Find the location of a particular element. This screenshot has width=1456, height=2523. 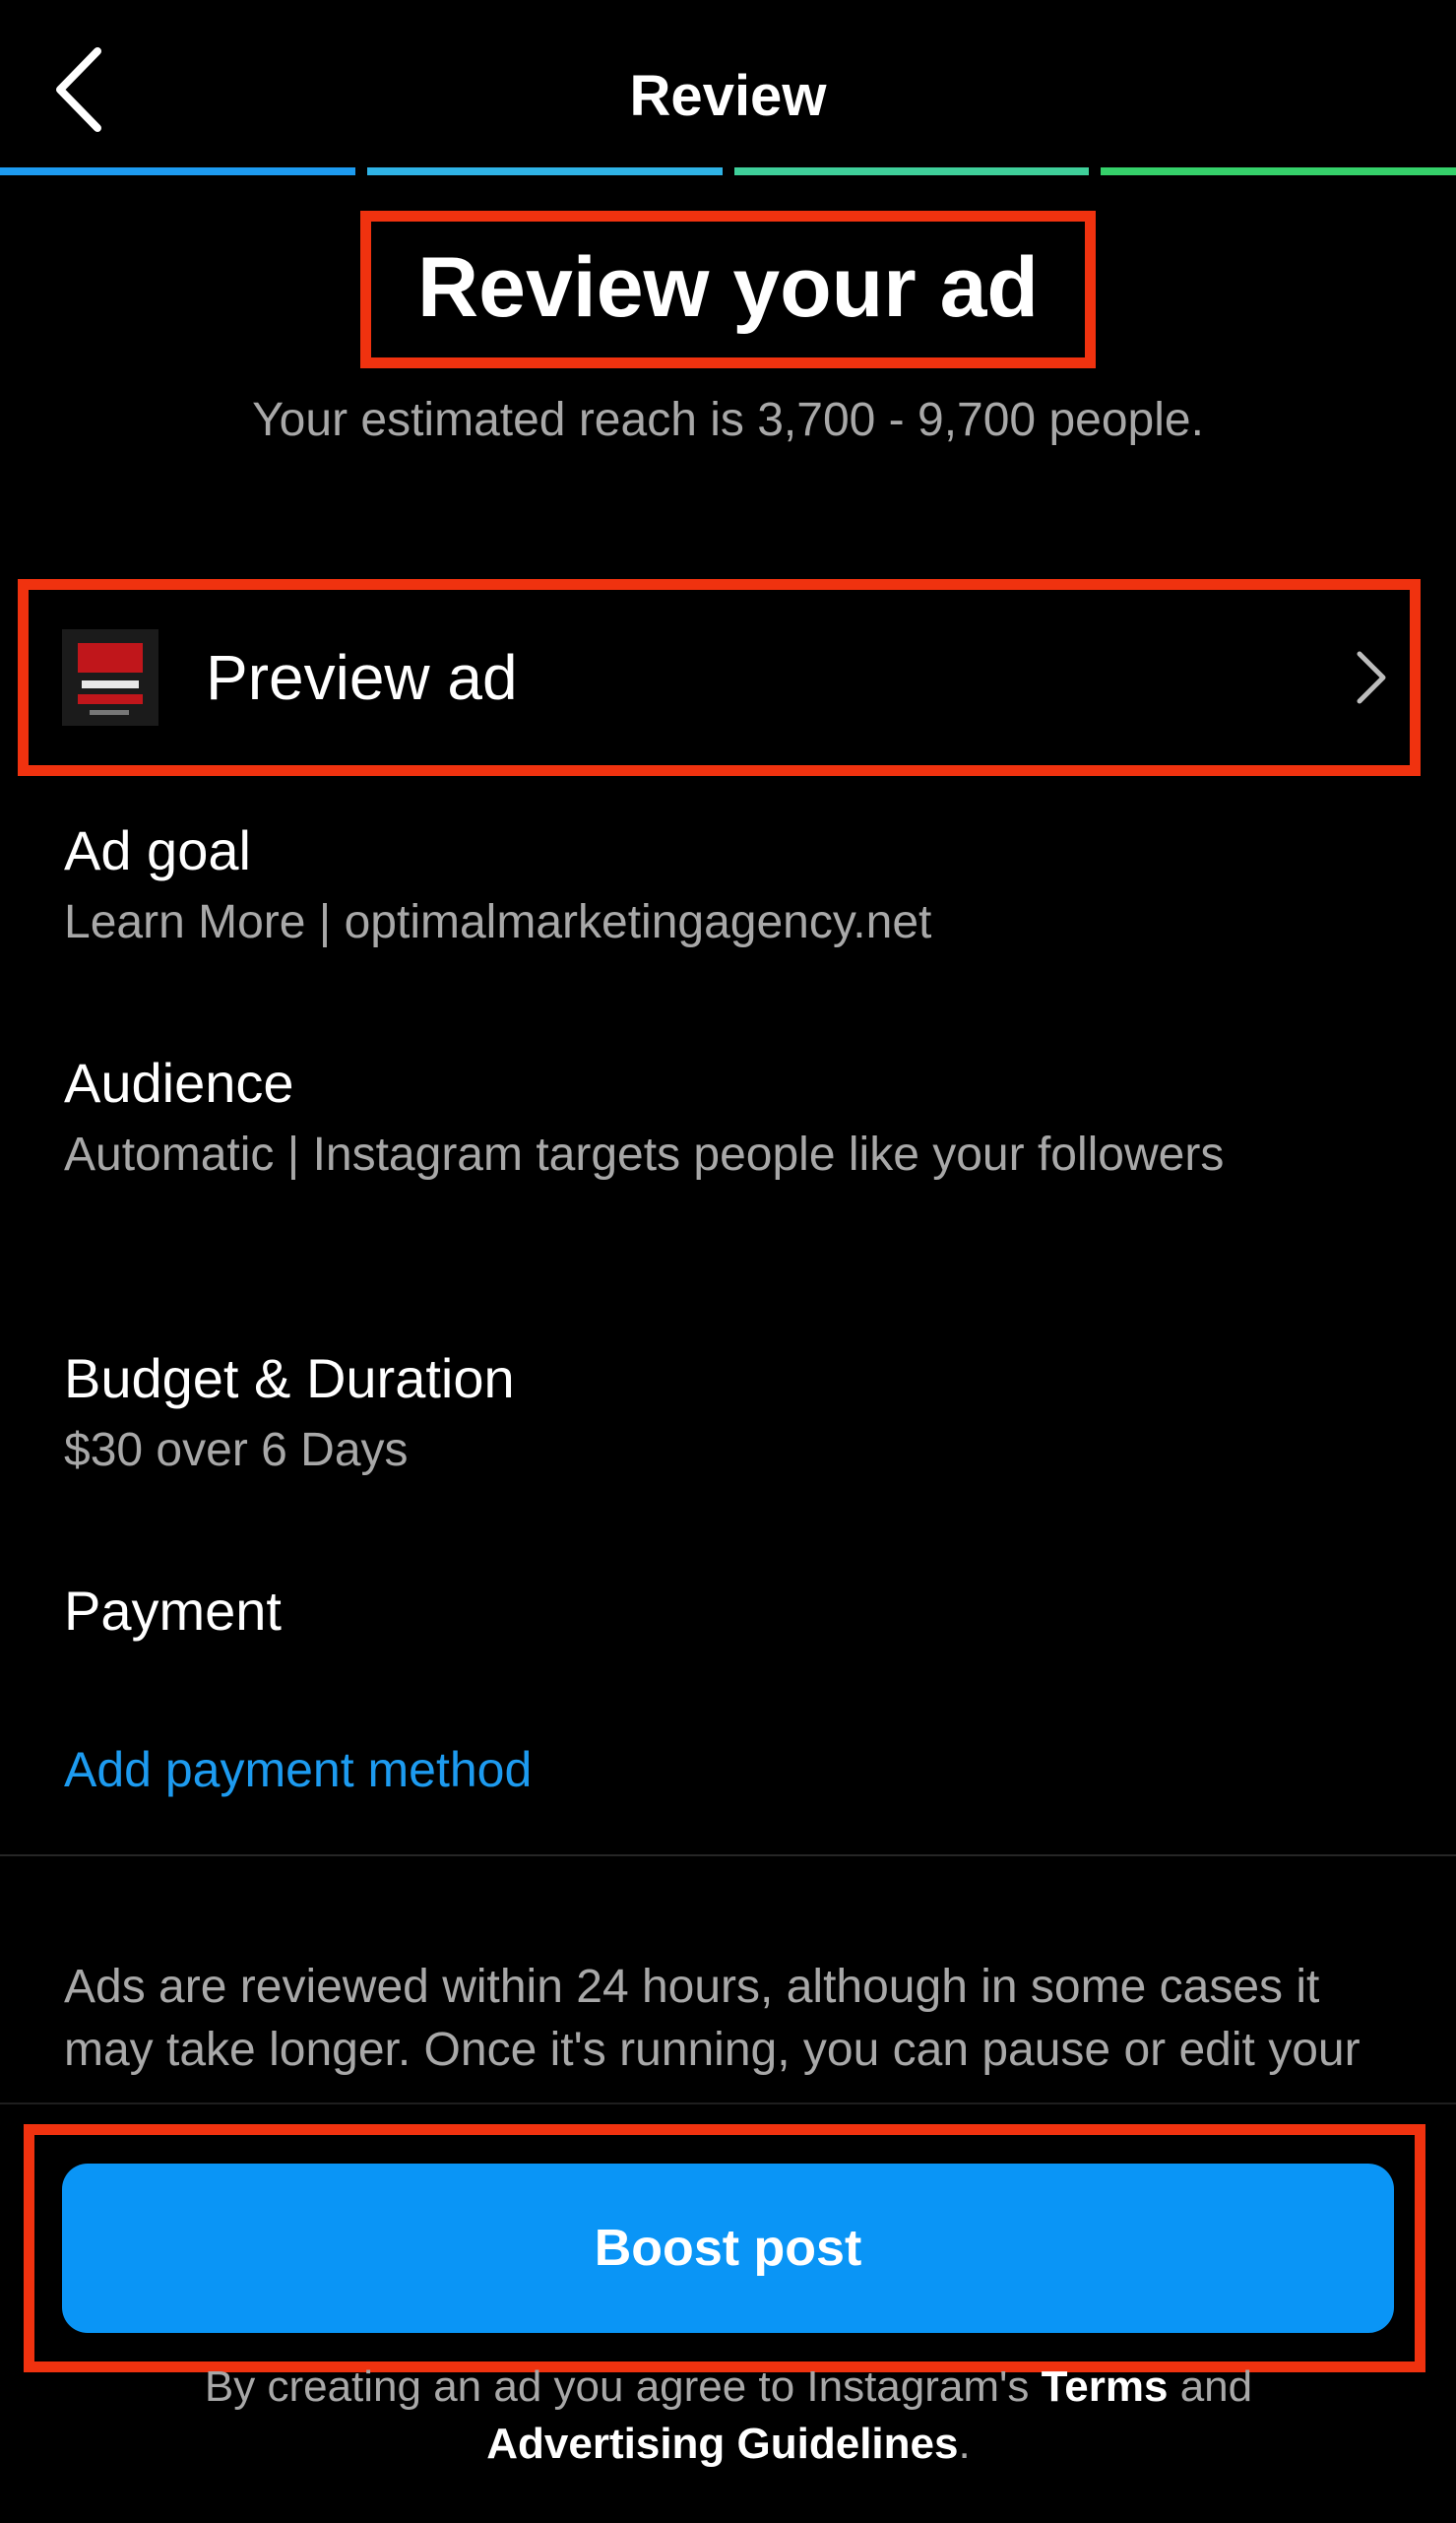

ad-goal-title: Ad goal is located at coordinates (157, 850).